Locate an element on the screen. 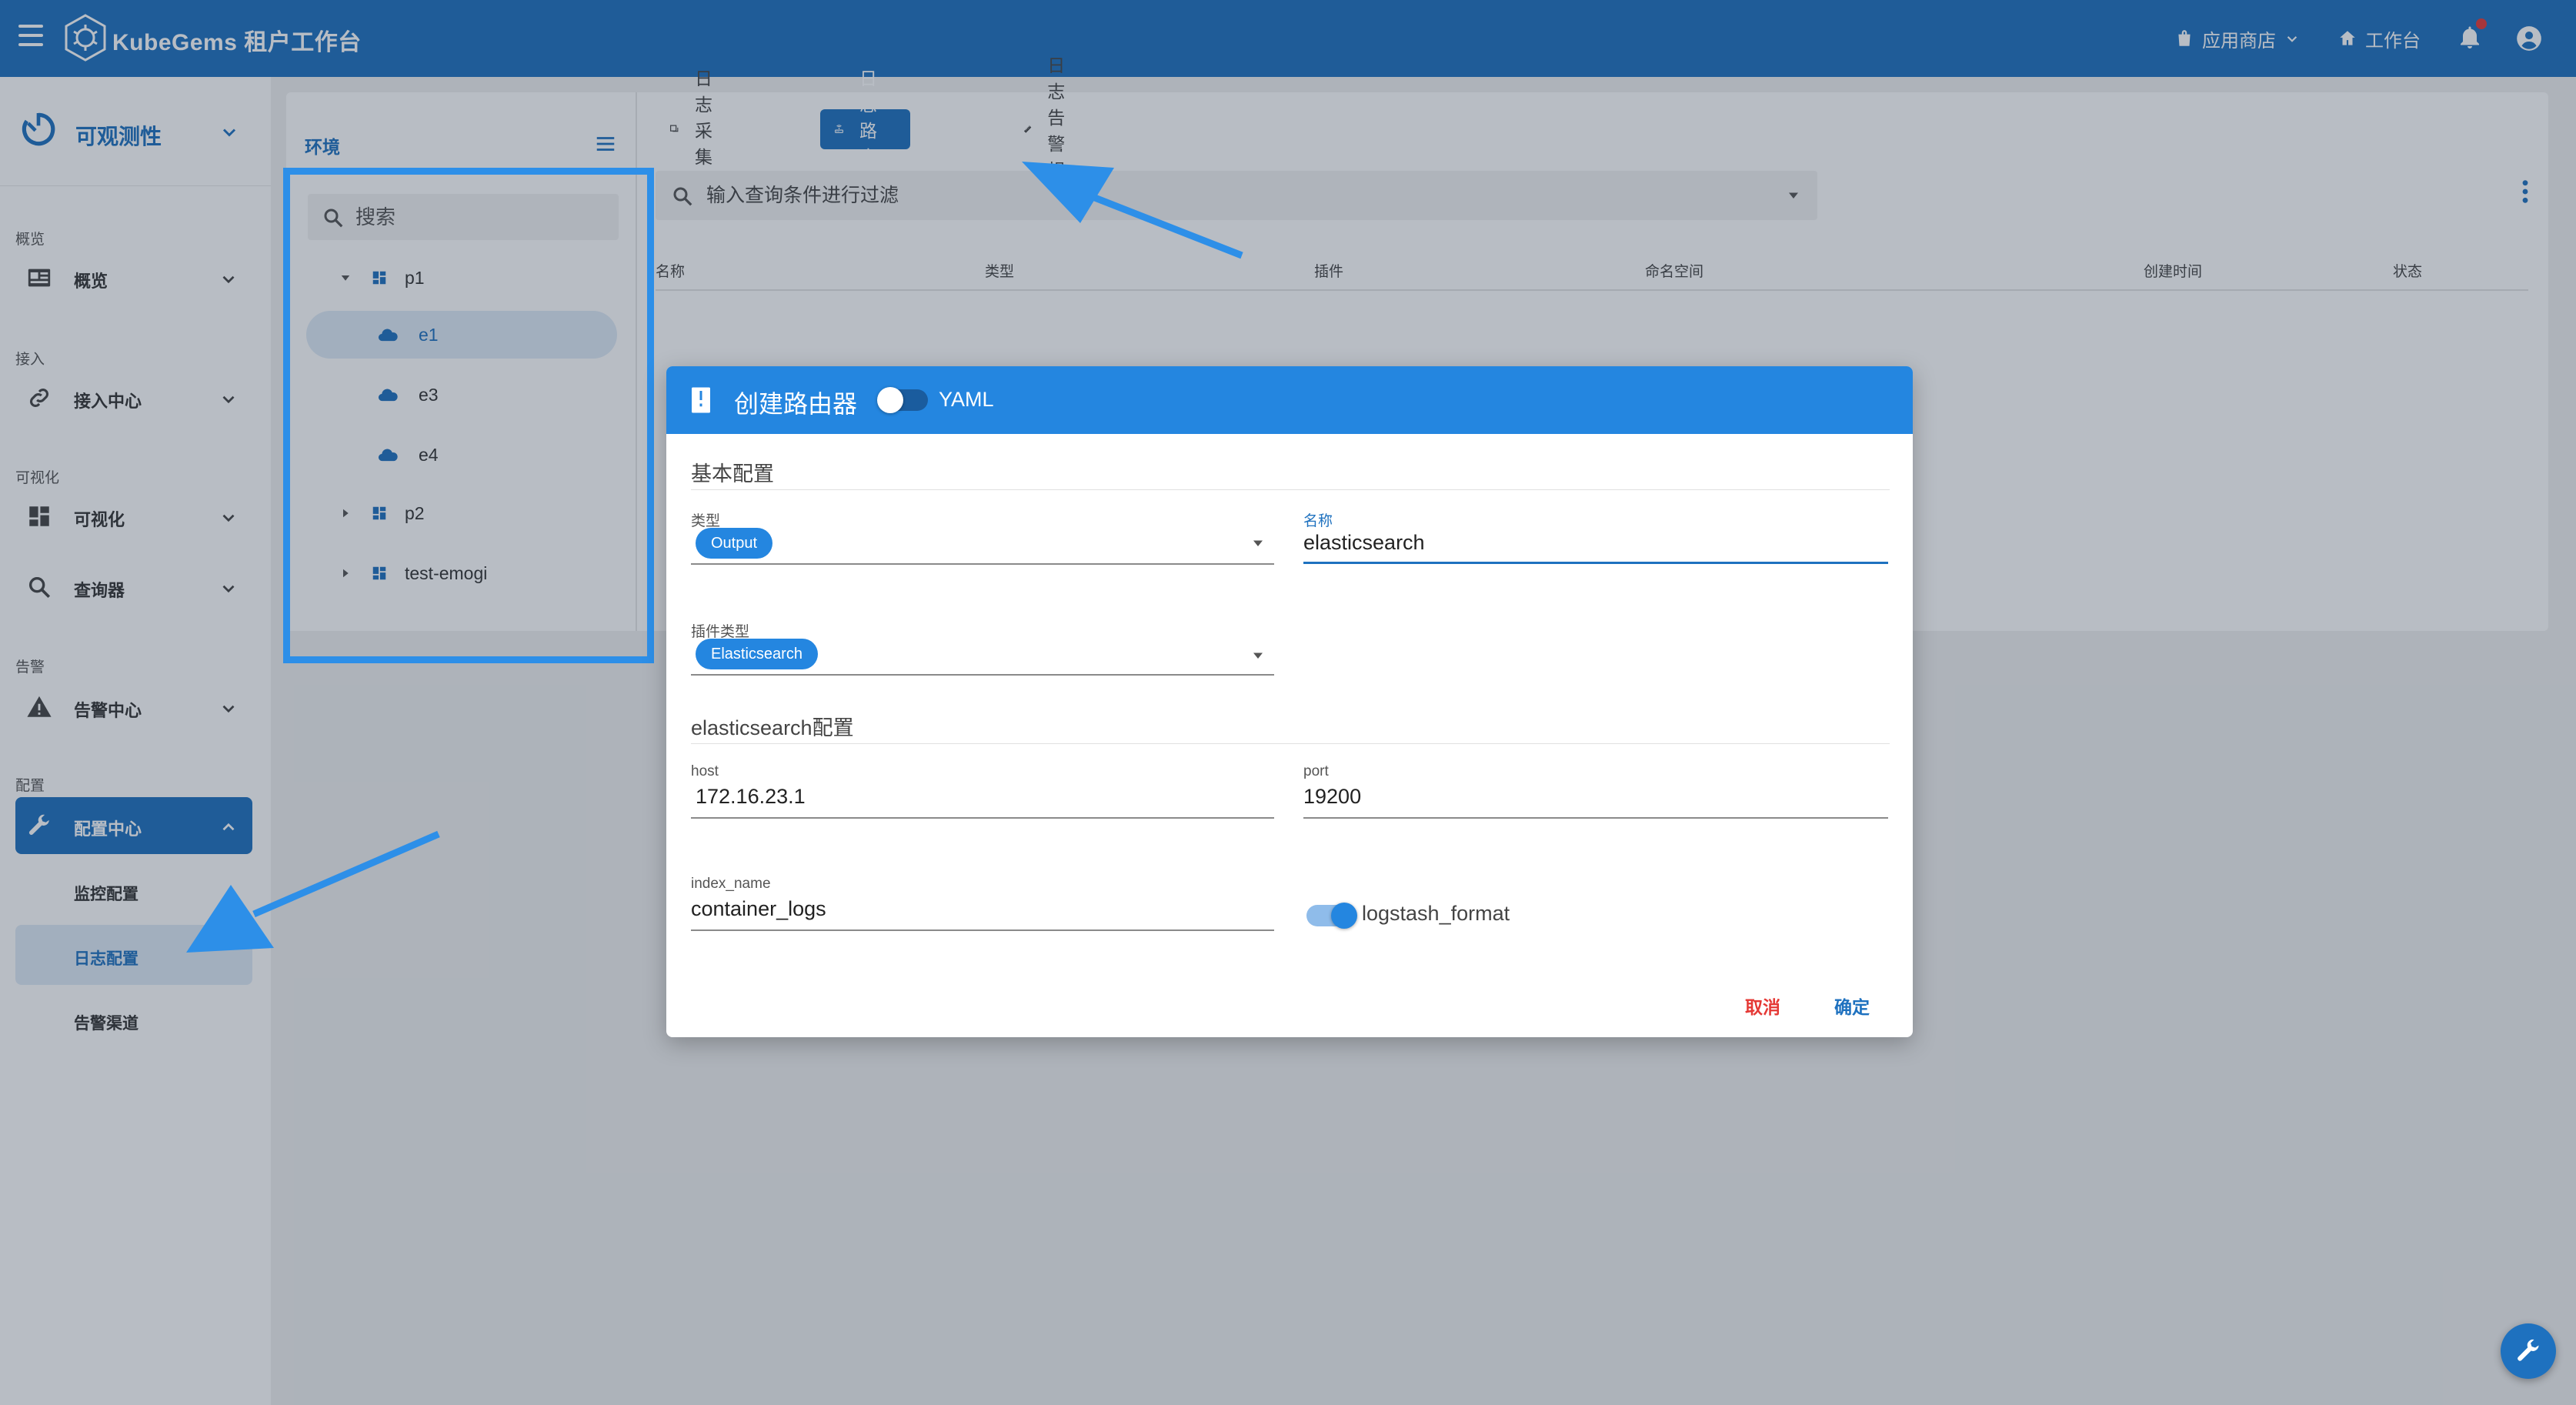 This screenshot has height=1405, width=2576. wrench-icon is located at coordinates (2528, 1350).